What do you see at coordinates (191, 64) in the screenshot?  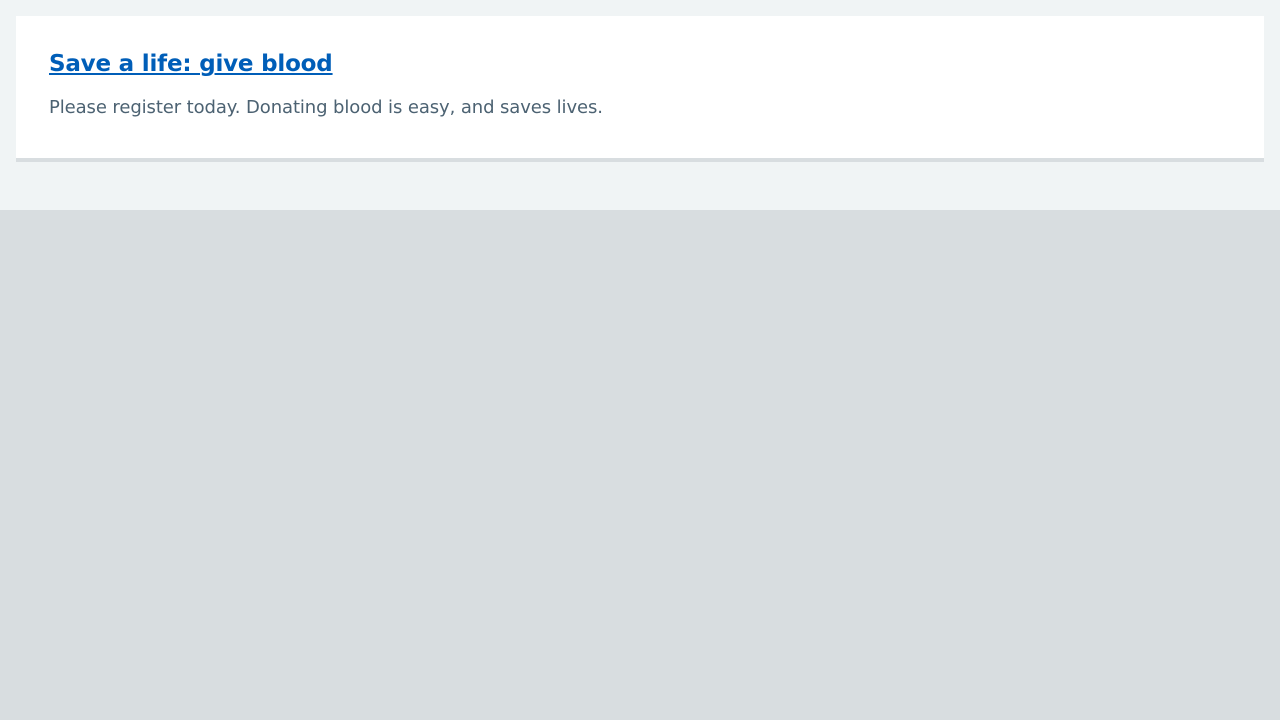 I see `card-title-link: Save a life: give blood` at bounding box center [191, 64].